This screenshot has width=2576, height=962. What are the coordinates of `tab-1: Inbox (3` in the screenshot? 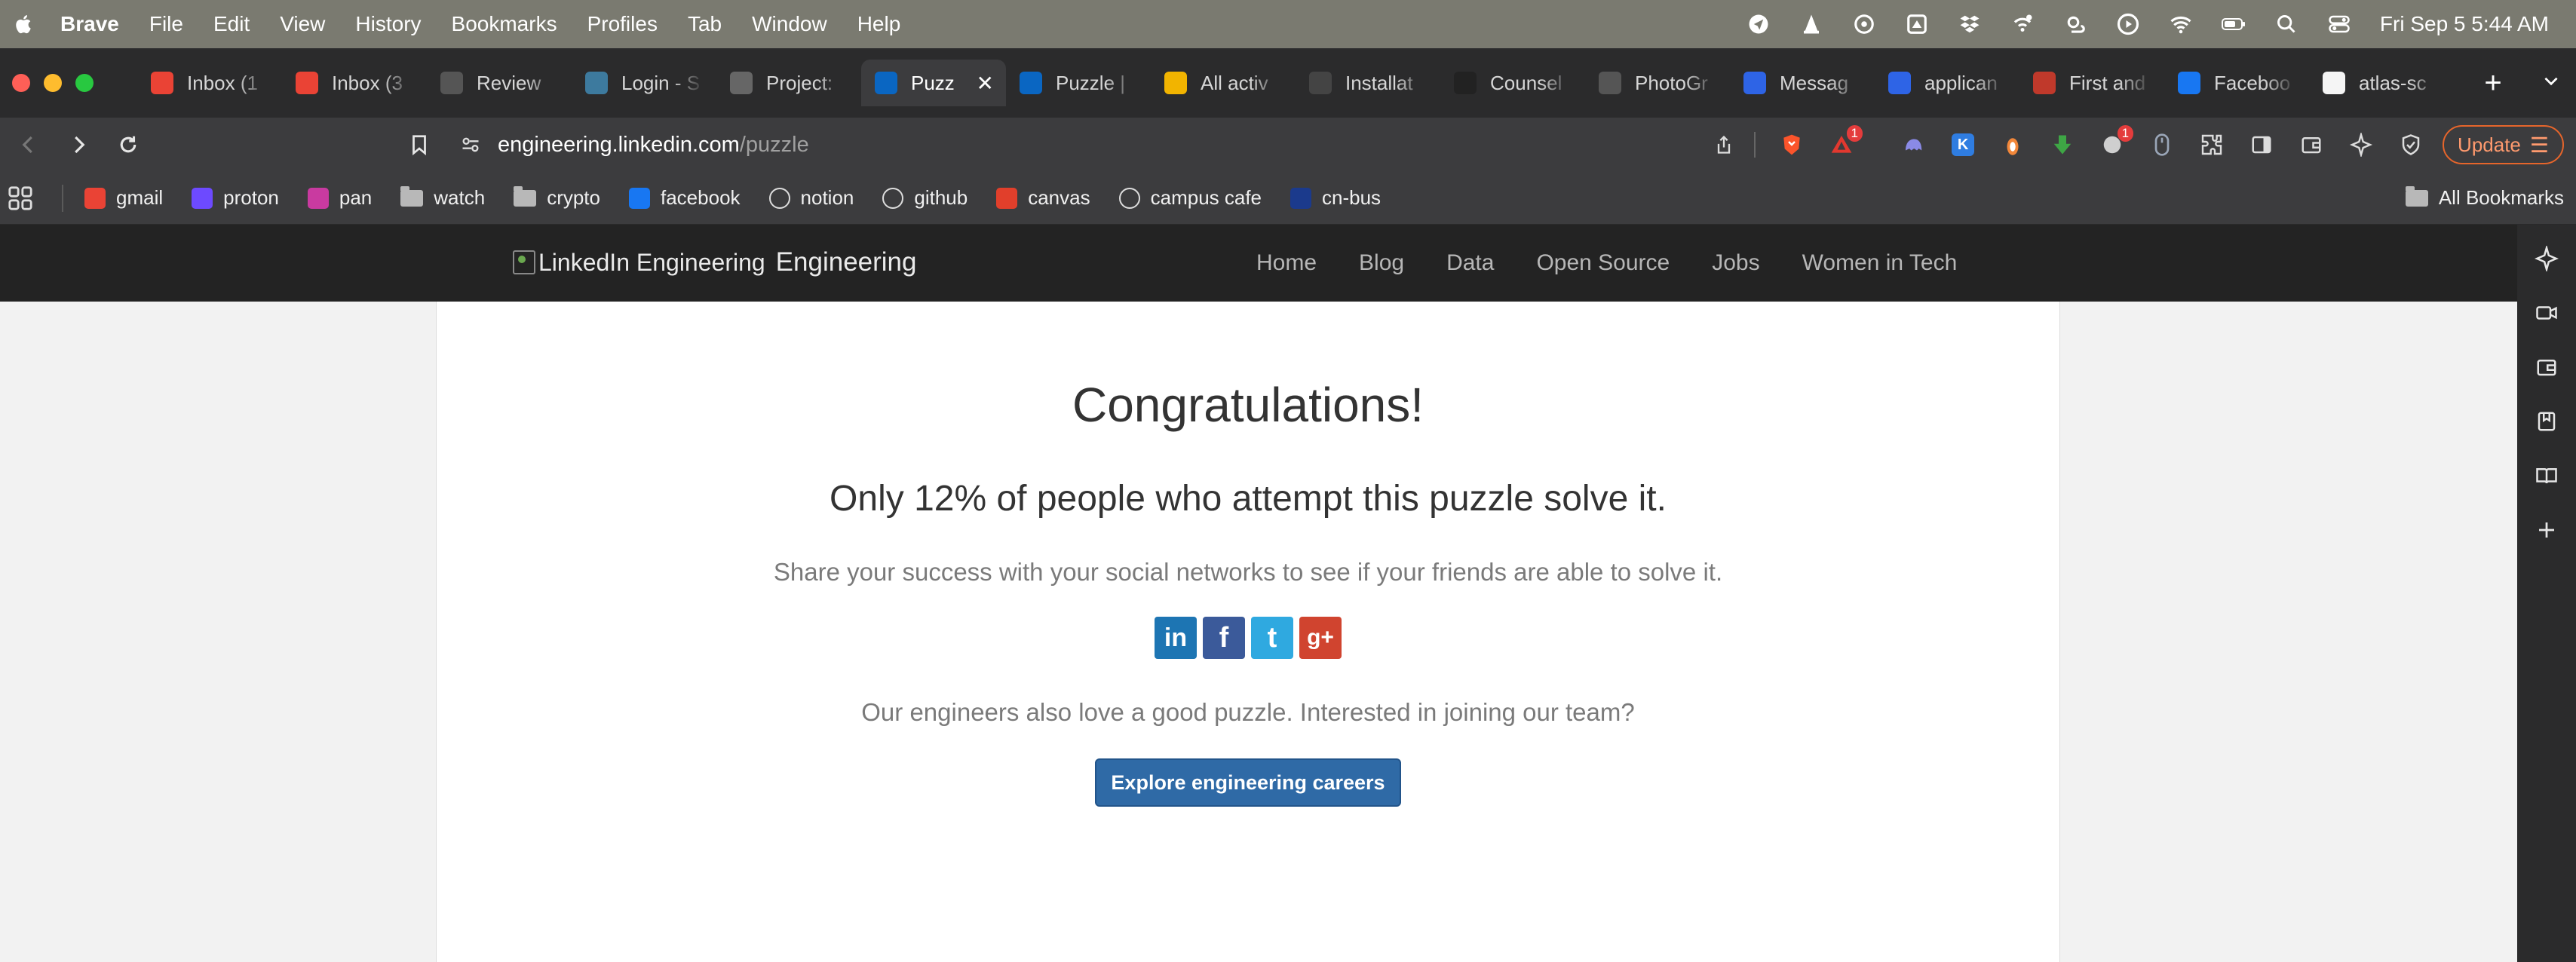 It's located at (354, 83).